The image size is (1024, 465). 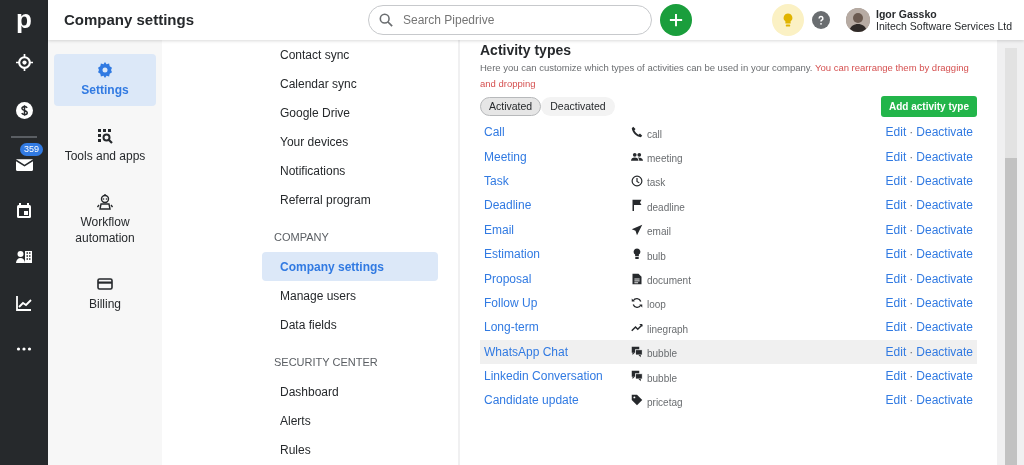 What do you see at coordinates (24, 257) in the screenshot?
I see `contacts-icon` at bounding box center [24, 257].